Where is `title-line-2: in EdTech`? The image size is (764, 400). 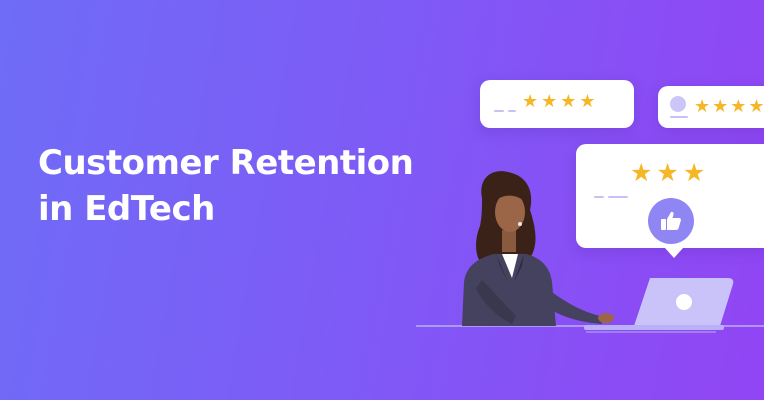
title-line-2: in EdTech is located at coordinates (126, 209).